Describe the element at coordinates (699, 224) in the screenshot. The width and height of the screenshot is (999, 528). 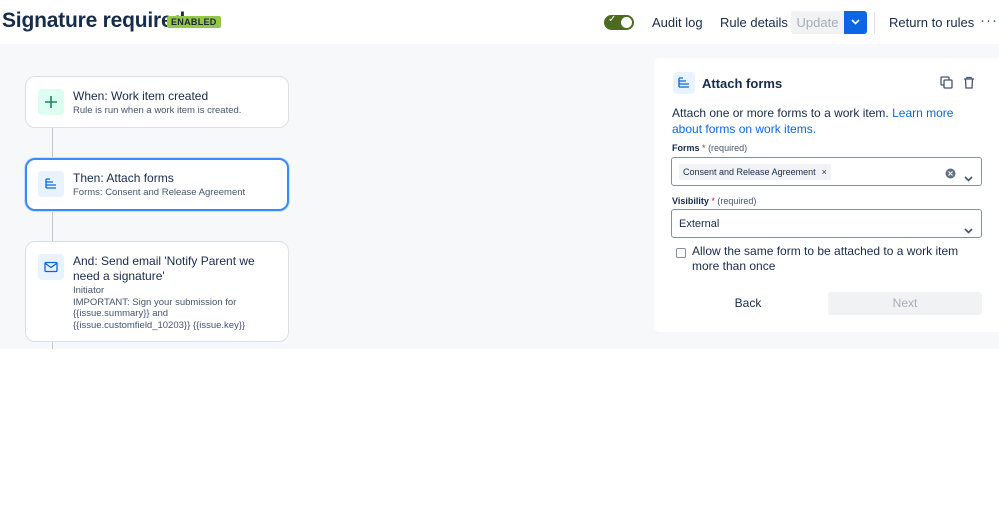
I see `visibility-value: External` at that location.